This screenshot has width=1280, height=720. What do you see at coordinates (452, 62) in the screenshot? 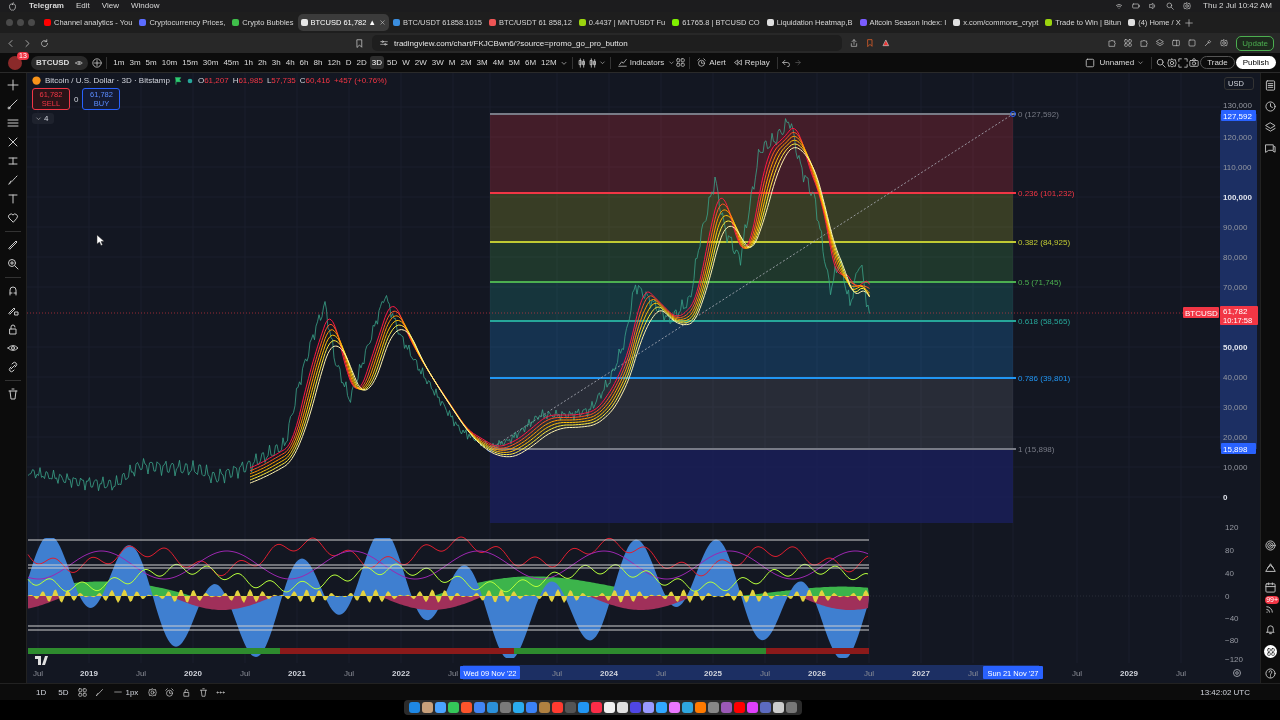
I see `interval-button: M` at bounding box center [452, 62].